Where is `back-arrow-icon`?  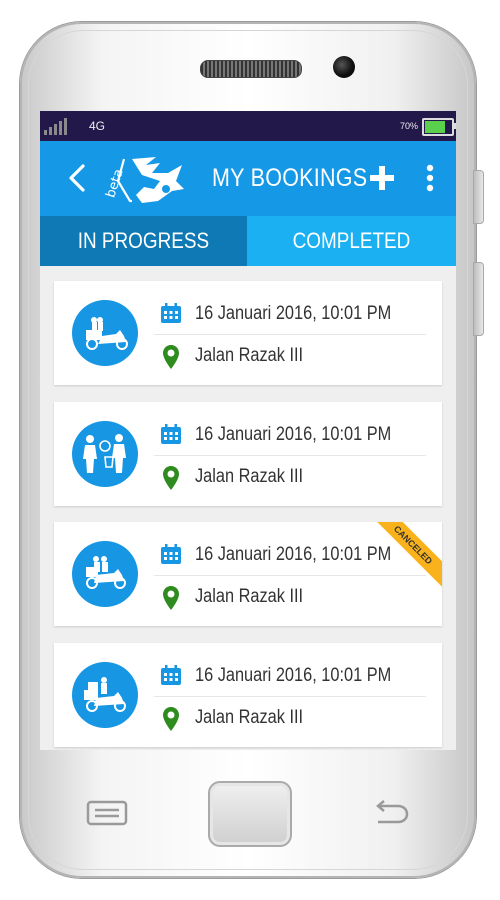 back-arrow-icon is located at coordinates (79, 178).